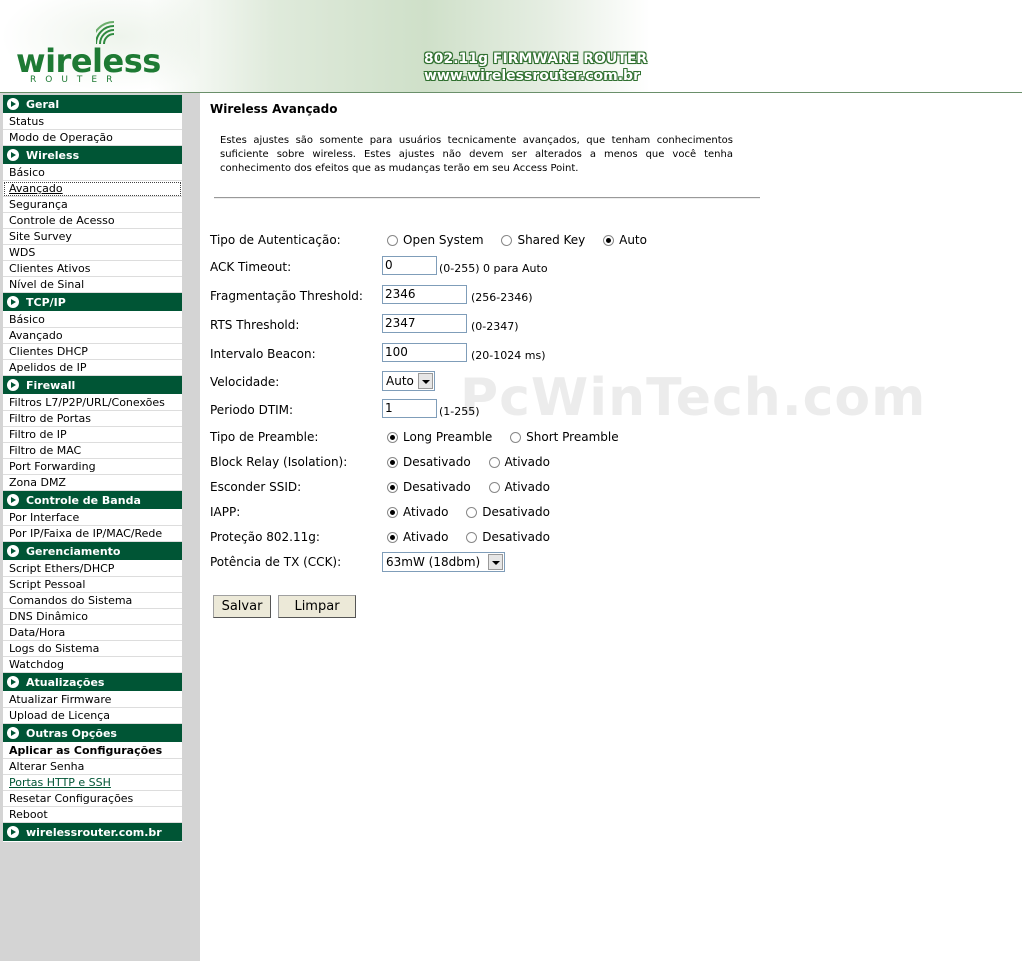 Image resolution: width=1022 pixels, height=961 pixels. I want to click on radio-relay-ativado, so click(494, 462).